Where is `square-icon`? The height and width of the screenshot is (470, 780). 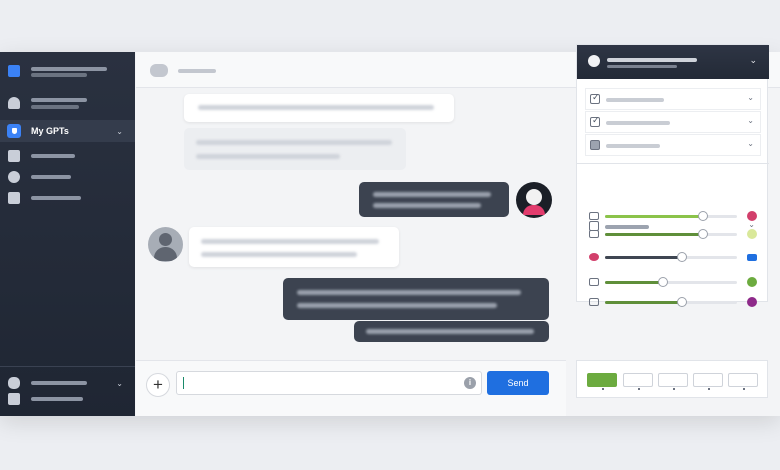 square-icon is located at coordinates (14, 156).